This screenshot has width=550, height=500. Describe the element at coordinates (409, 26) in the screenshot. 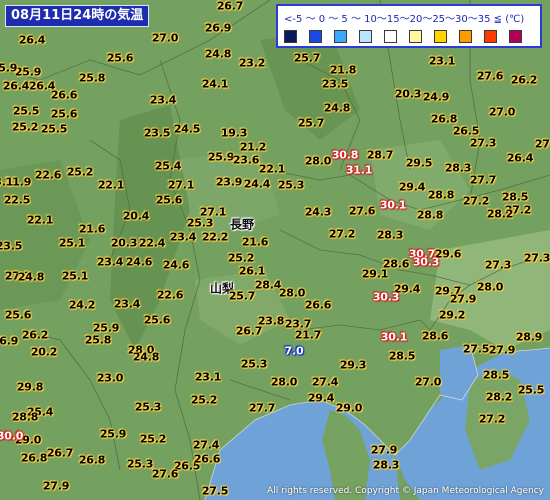

I see `temperature-legend: <-5 〜 0 〜 5 〜 10〜15〜20〜25〜30〜35 ≦ (℃)` at that location.